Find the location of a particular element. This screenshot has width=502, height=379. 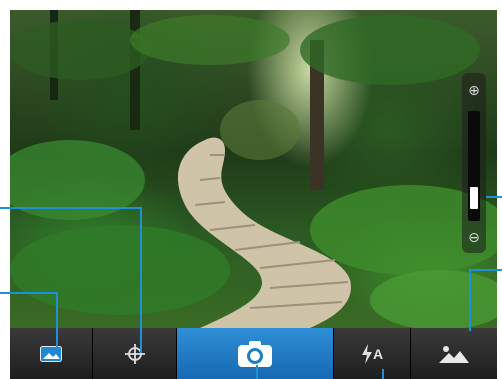

flash-mode-label: A is located at coordinates (378, 353).